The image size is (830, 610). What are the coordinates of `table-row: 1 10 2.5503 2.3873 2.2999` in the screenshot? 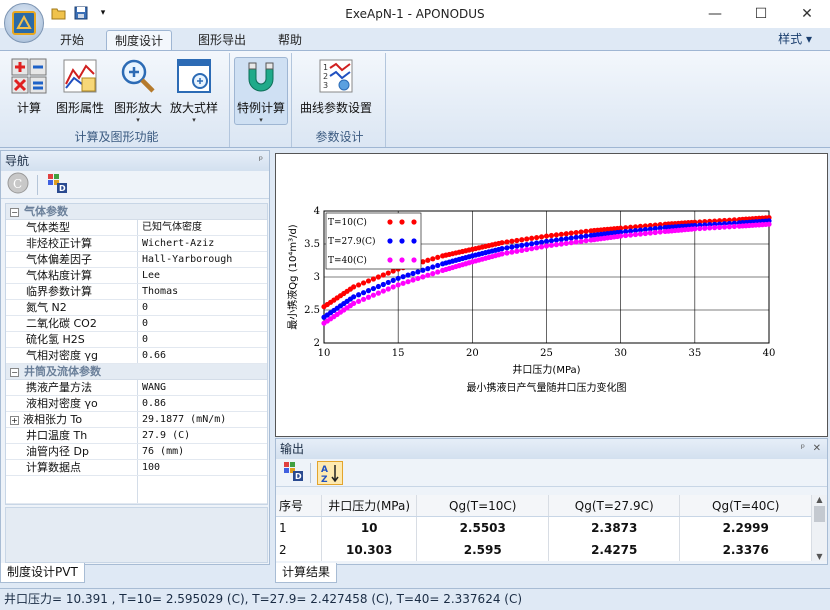 It's located at (544, 528).